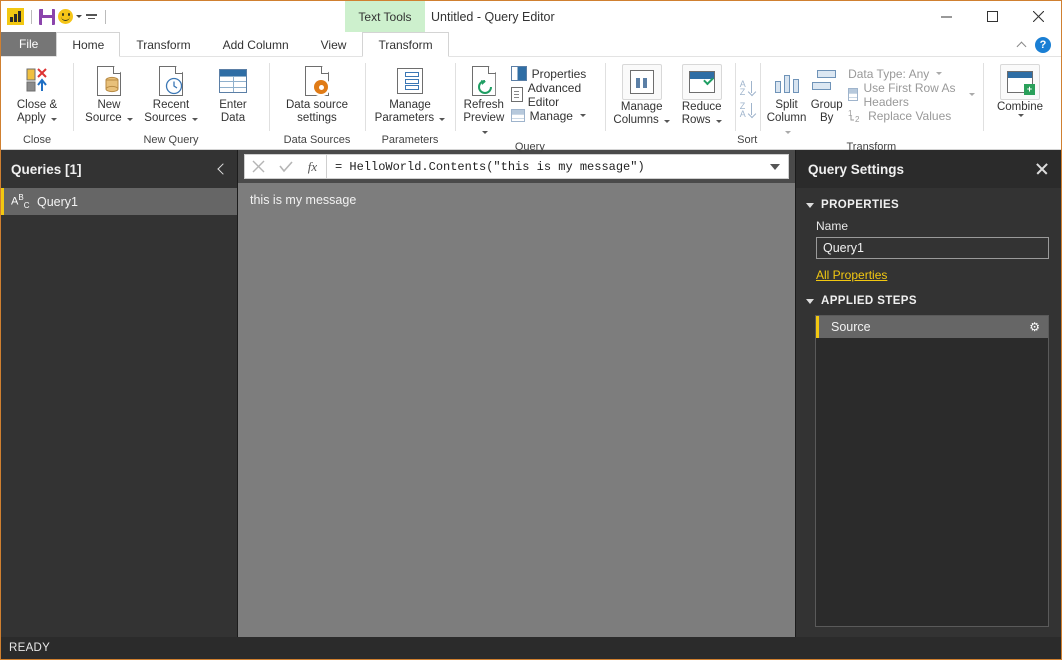  I want to click on group-by-label: Group By, so click(826, 111).